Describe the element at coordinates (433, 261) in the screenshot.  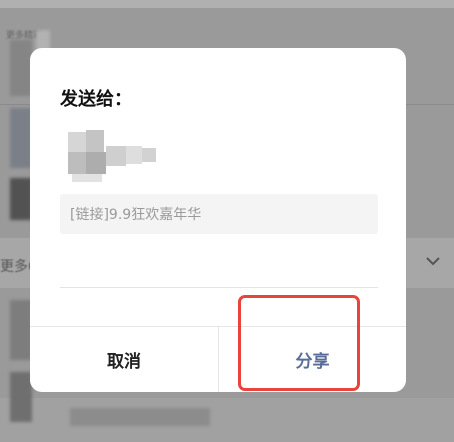
I see `chevron-down-icon` at that location.